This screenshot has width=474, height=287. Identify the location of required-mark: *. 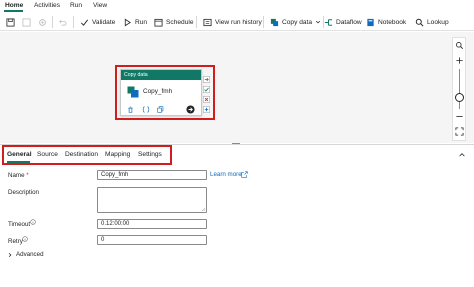
(27, 175).